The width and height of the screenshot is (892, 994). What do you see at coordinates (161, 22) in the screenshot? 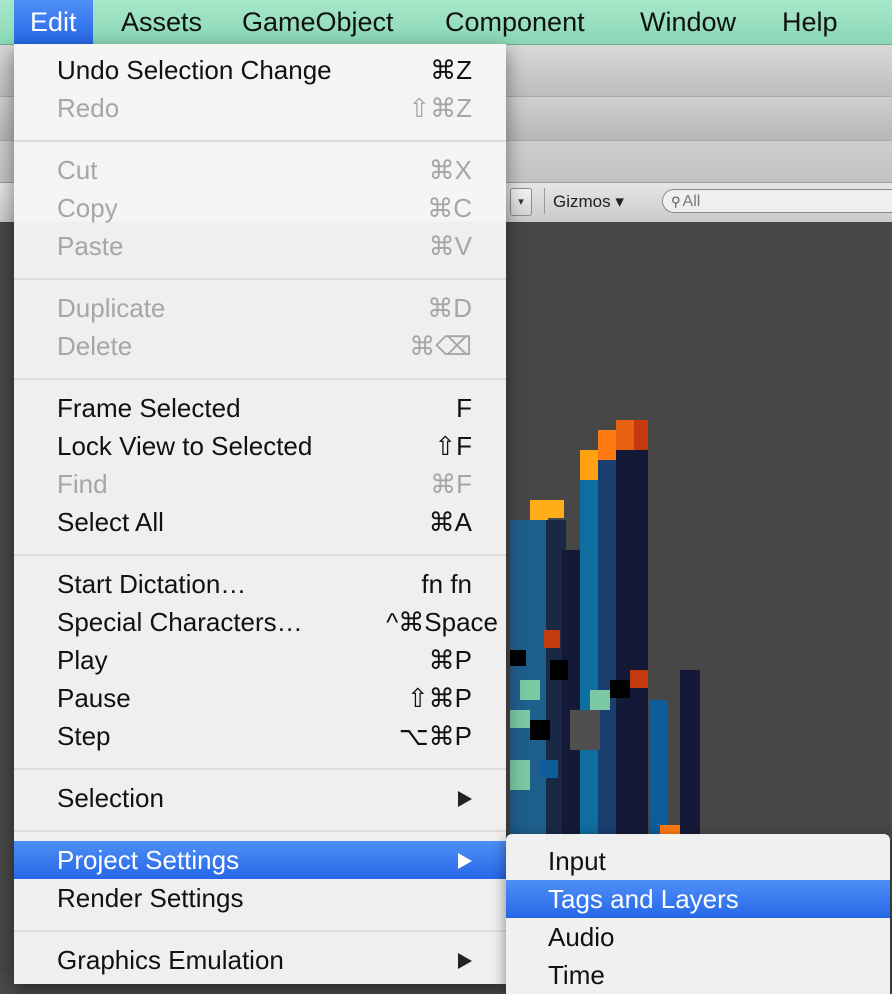
I see `menu-assets: Assets` at bounding box center [161, 22].